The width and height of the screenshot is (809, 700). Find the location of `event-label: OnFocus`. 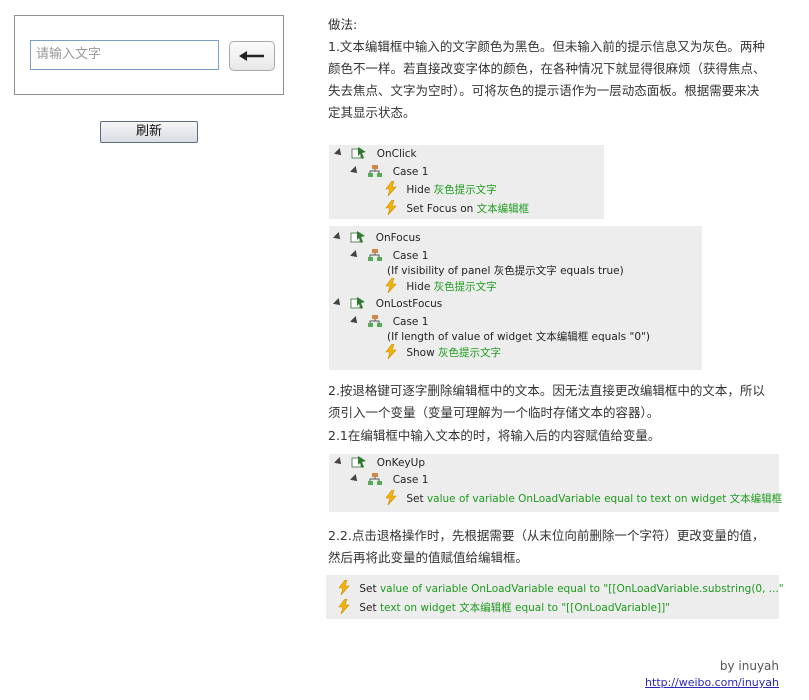

event-label: OnFocus is located at coordinates (398, 238).